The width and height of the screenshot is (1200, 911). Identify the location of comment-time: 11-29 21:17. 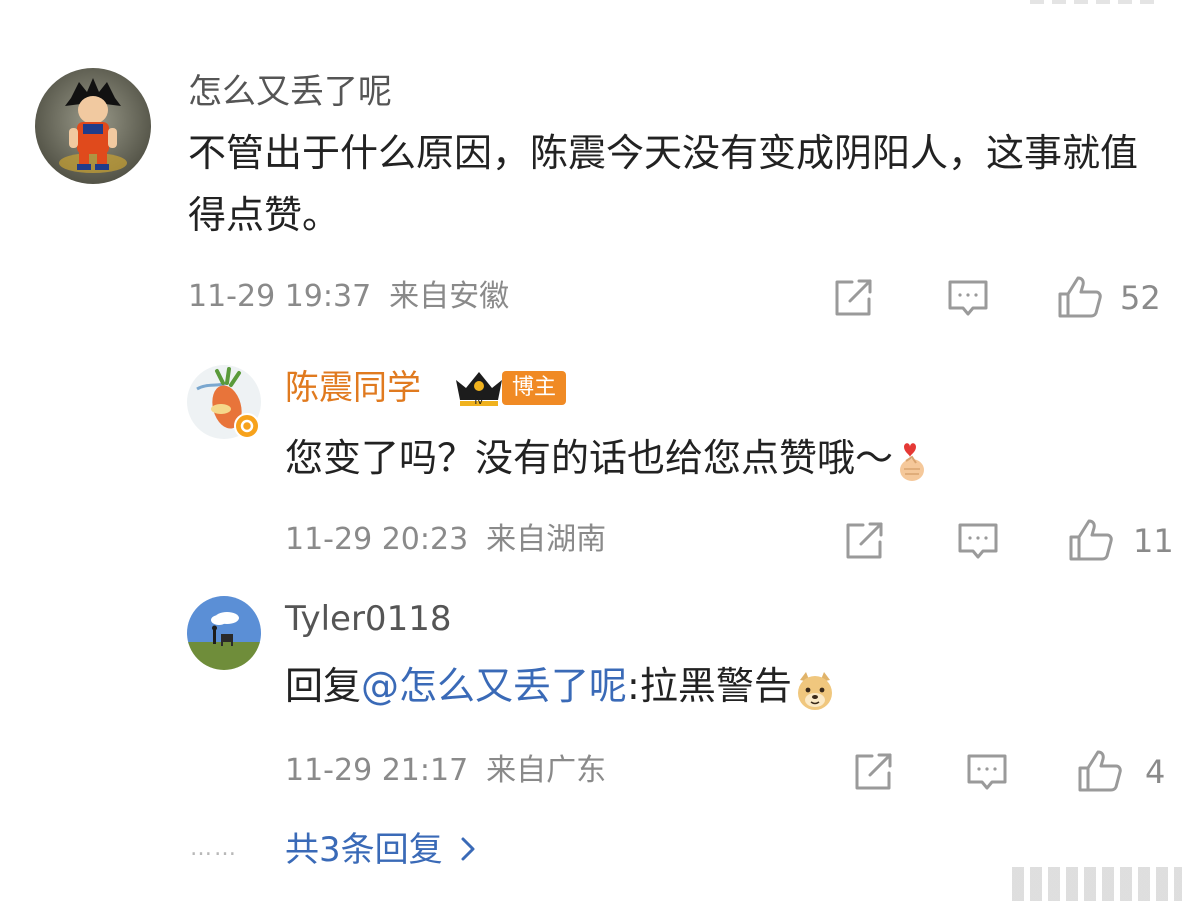
(377, 770).